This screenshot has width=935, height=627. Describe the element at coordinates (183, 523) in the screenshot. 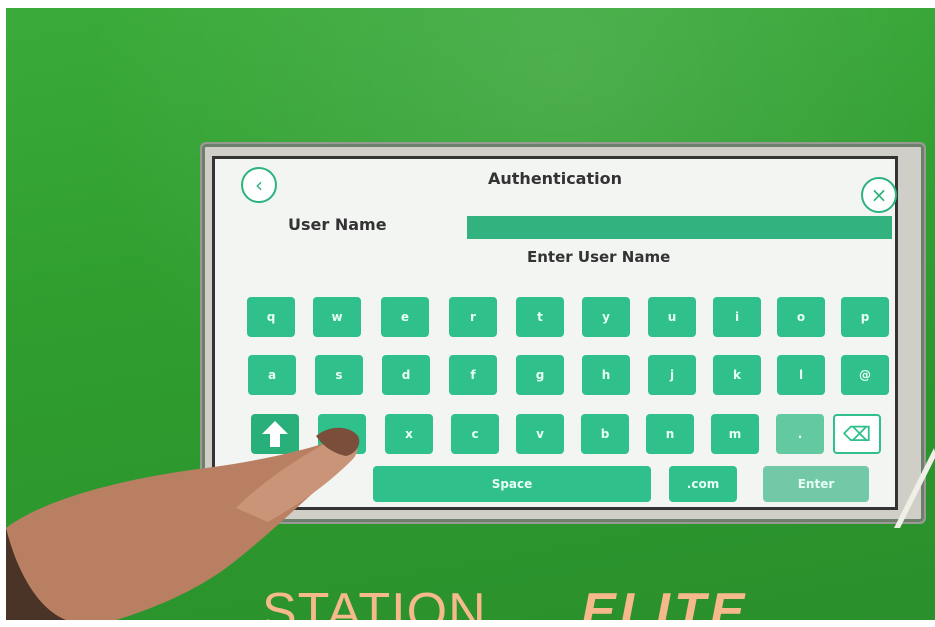

I see `finger-image` at that location.